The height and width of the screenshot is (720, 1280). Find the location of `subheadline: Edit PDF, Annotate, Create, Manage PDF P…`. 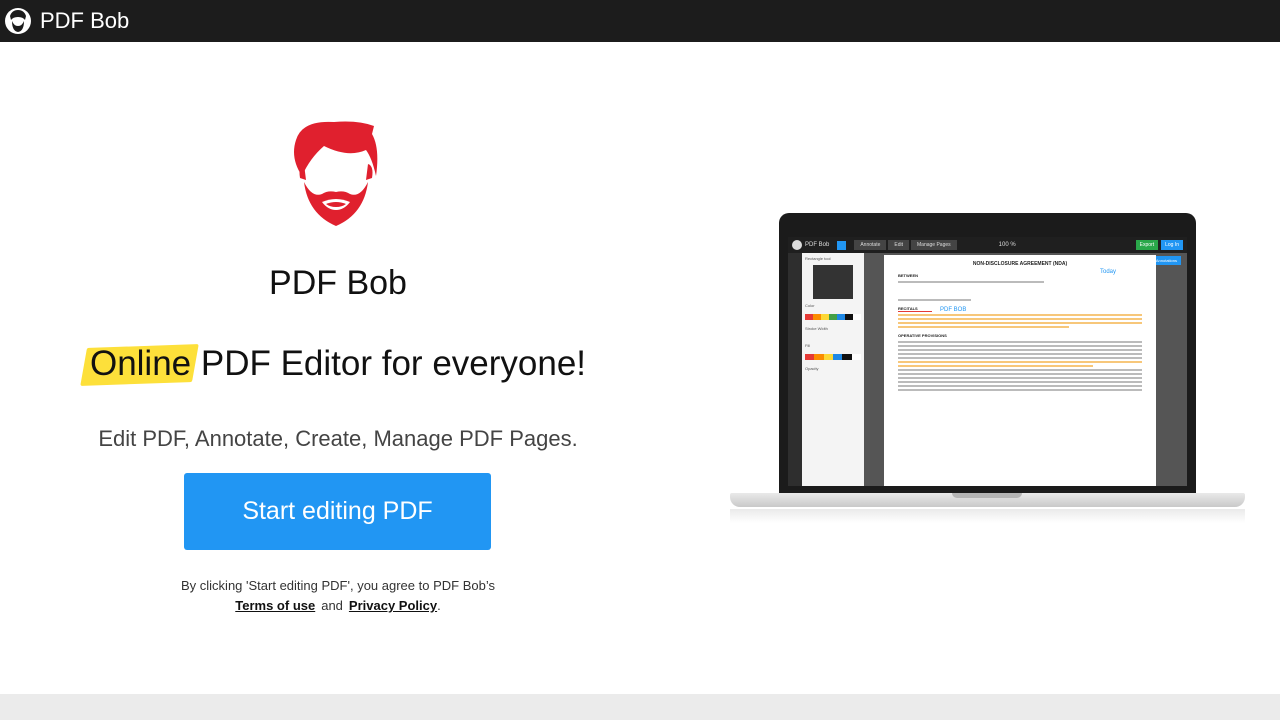

subheadline: Edit PDF, Annotate, Create, Manage PDF P… is located at coordinates (338, 438).